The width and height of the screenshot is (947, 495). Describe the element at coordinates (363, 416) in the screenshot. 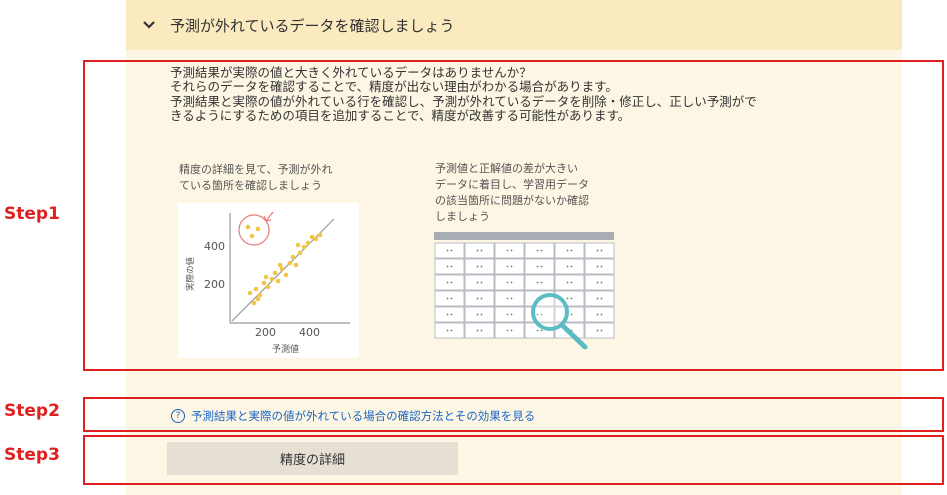

I see `help-link-text: 予測結果と実際の値が外れている場合の確認方法とその効果を見る` at that location.